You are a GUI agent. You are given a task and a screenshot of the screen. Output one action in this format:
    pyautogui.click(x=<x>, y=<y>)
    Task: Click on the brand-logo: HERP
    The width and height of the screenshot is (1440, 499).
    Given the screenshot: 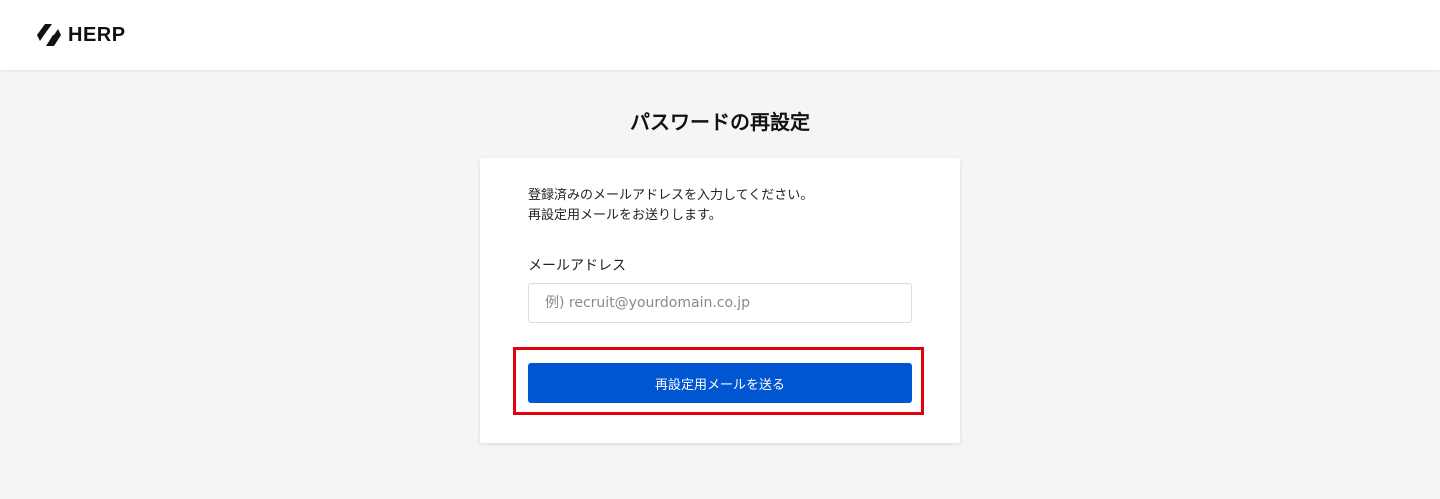 What is the action you would take?
    pyautogui.click(x=81, y=35)
    